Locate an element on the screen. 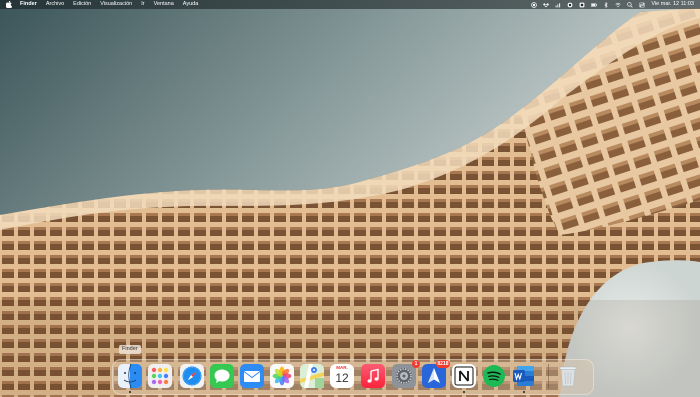 The width and height of the screenshot is (700, 397). menubar-clock: Vie mar. 12 11:03 is located at coordinates (672, 4).